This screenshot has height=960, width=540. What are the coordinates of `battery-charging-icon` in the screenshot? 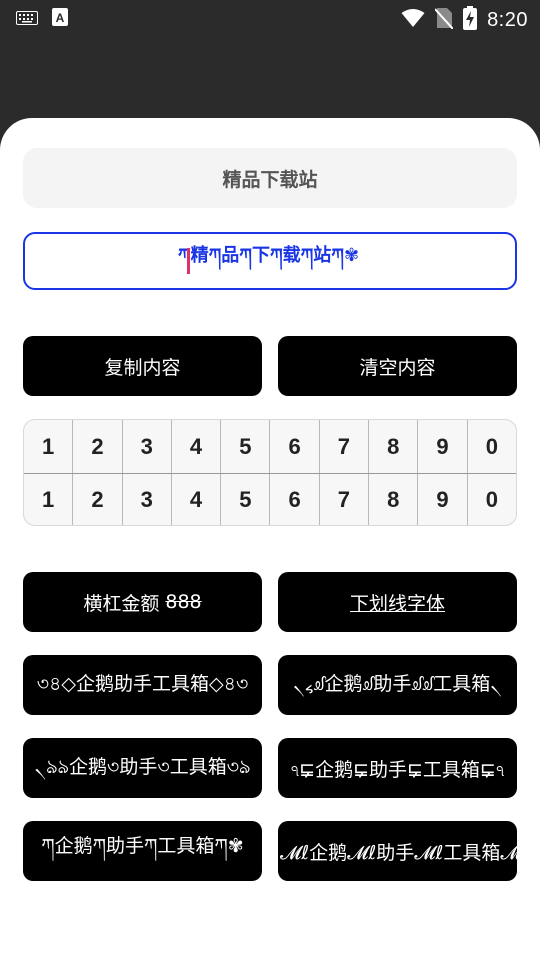 It's located at (470, 20).